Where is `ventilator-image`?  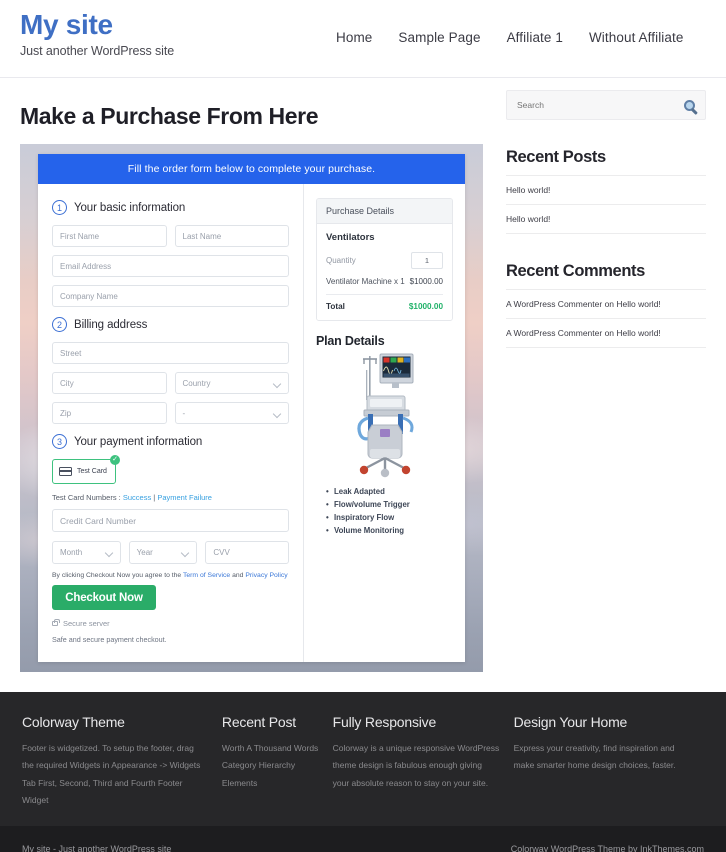
ventilator-image is located at coordinates (384, 415).